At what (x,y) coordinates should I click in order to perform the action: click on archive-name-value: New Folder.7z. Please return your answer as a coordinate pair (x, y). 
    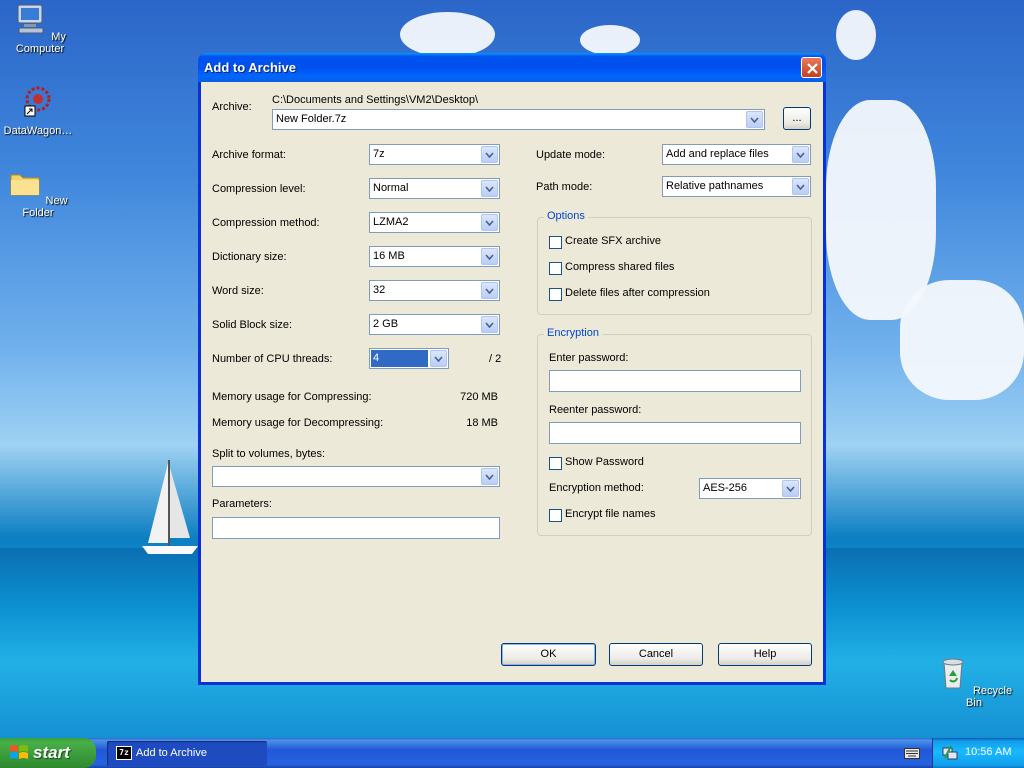
    Looking at the image, I should click on (311, 119).